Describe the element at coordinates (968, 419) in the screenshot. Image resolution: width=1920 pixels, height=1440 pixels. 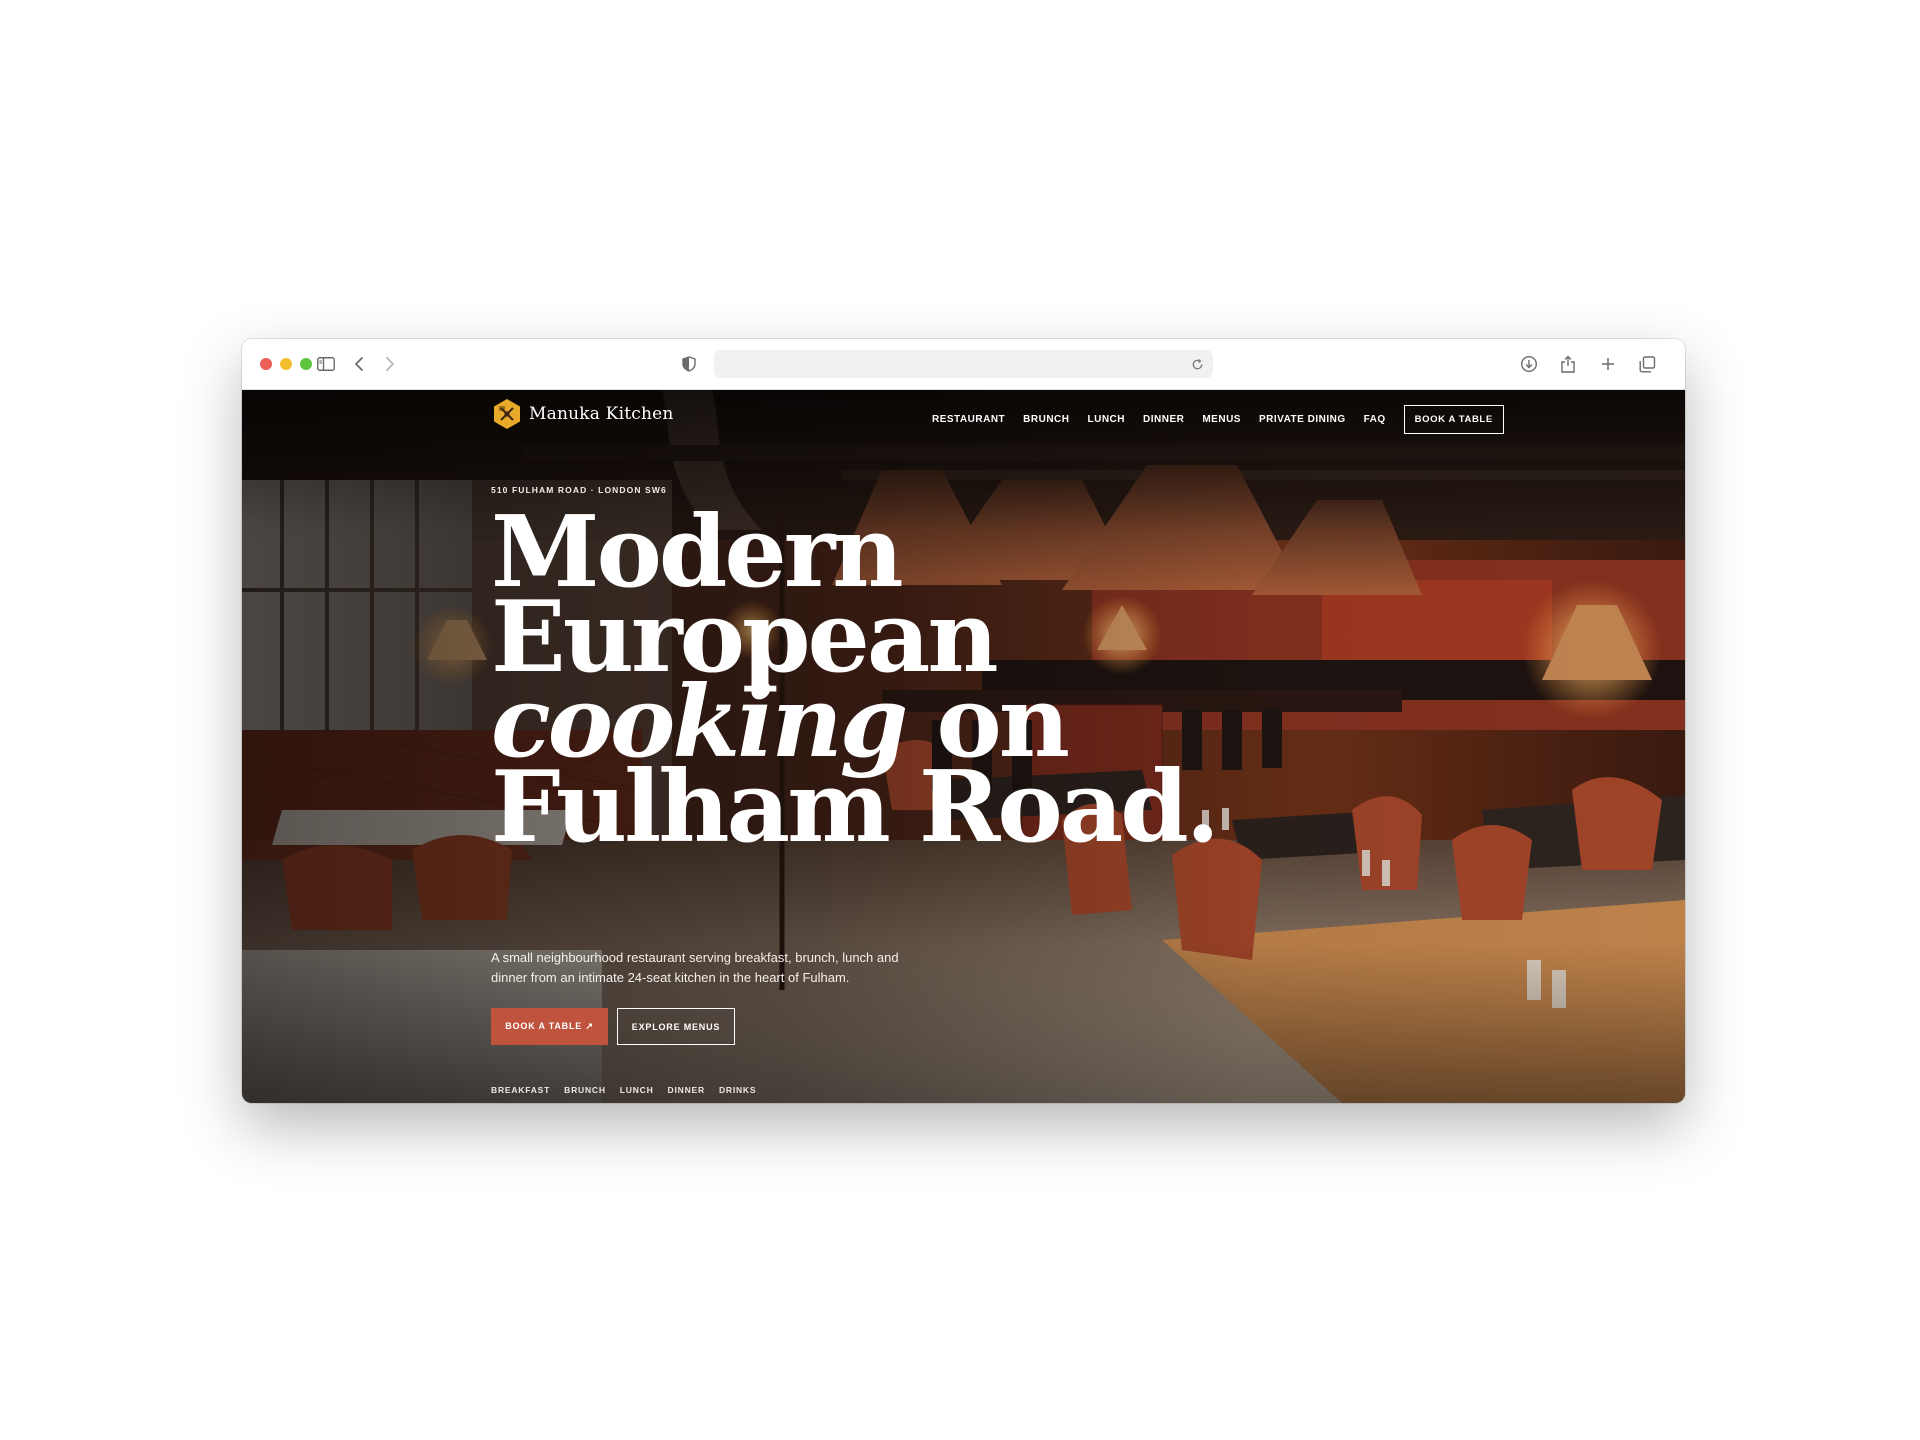
I see `nav-item-restaurant: RESTAURANT` at that location.